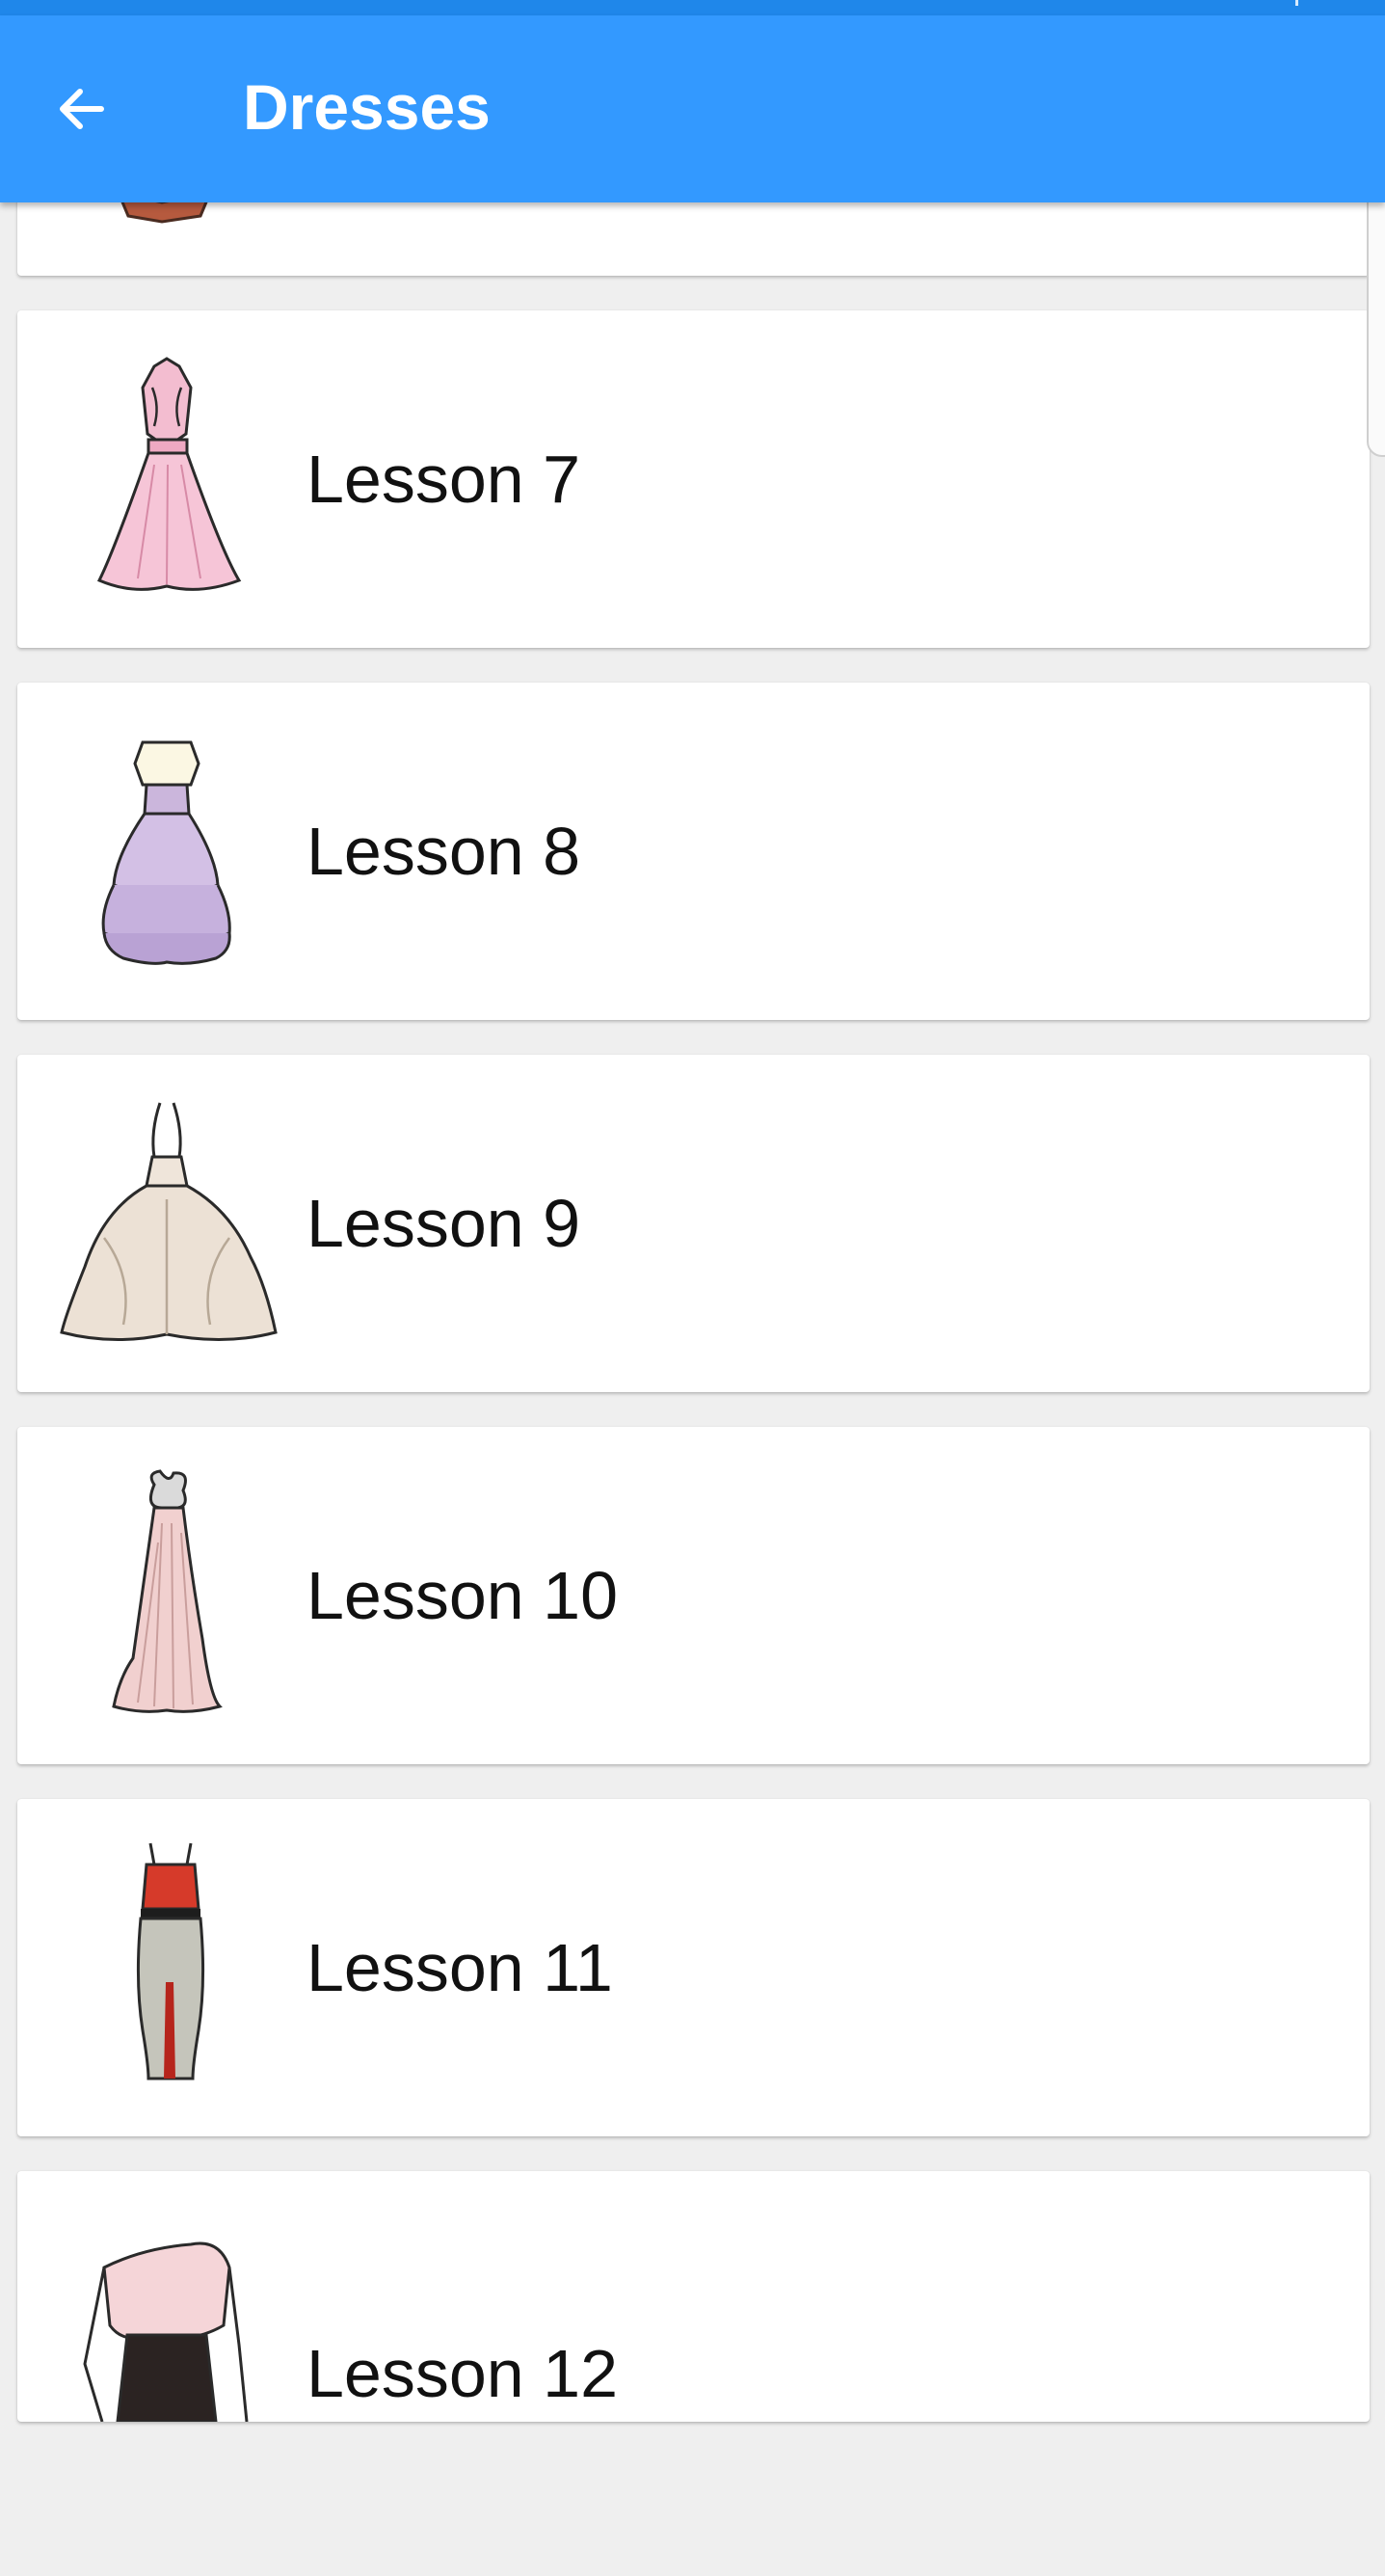  Describe the element at coordinates (1296, 3) in the screenshot. I see `status-indicator` at that location.